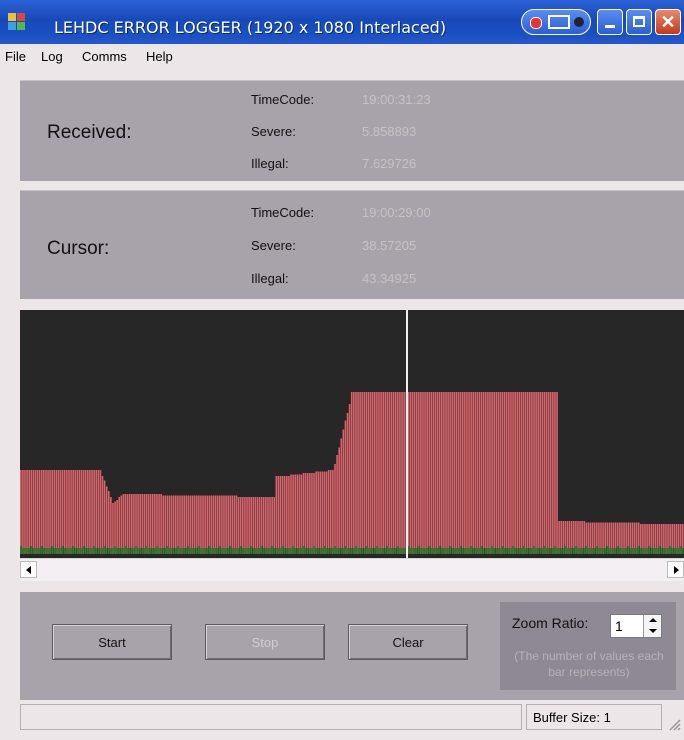  Describe the element at coordinates (675, 569) in the screenshot. I see `scroll-right-button` at that location.